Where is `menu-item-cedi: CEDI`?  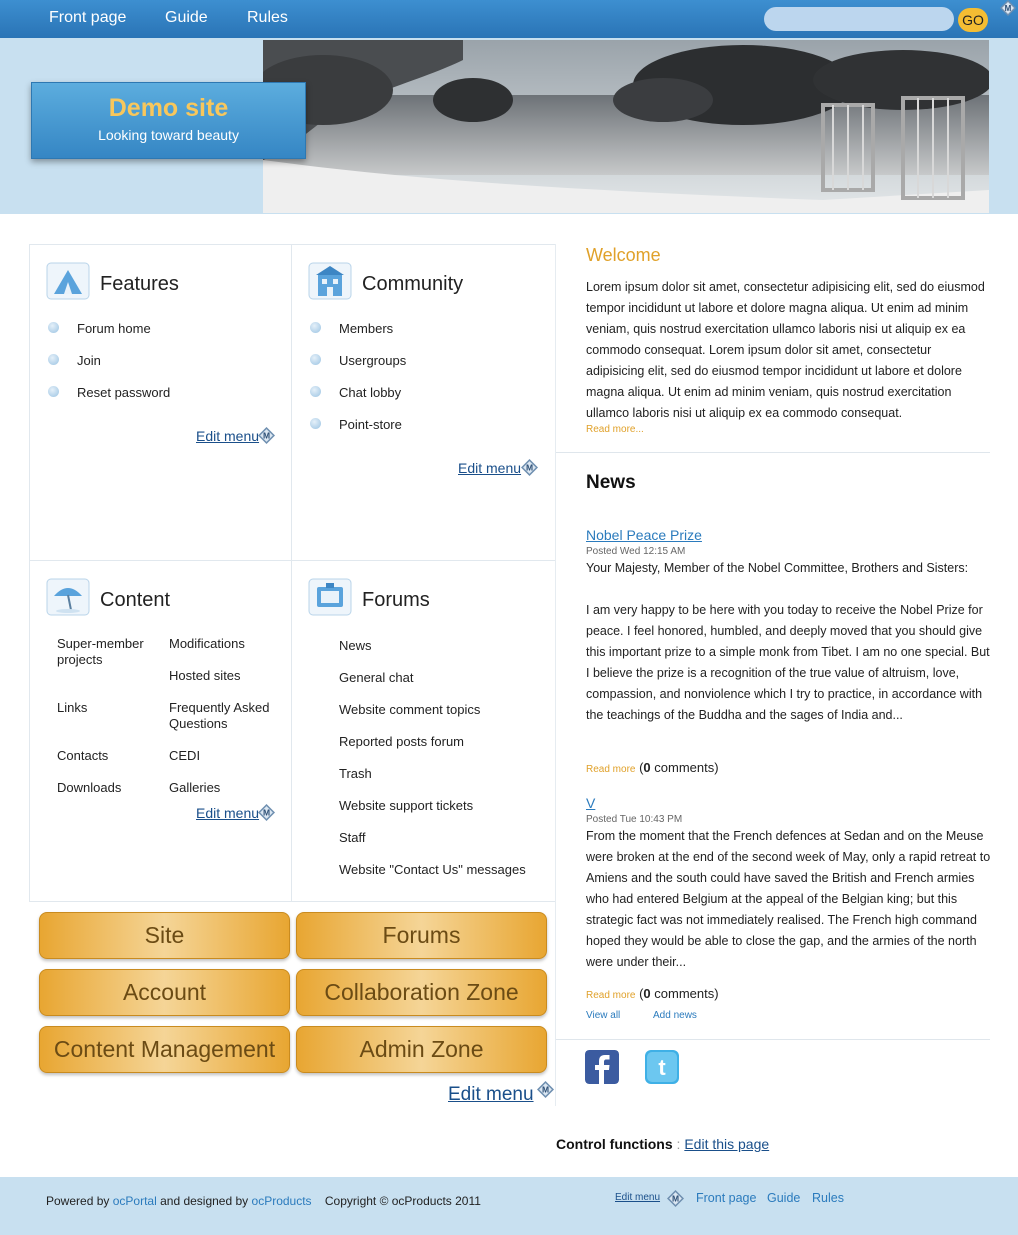 menu-item-cedi: CEDI is located at coordinates (184, 756).